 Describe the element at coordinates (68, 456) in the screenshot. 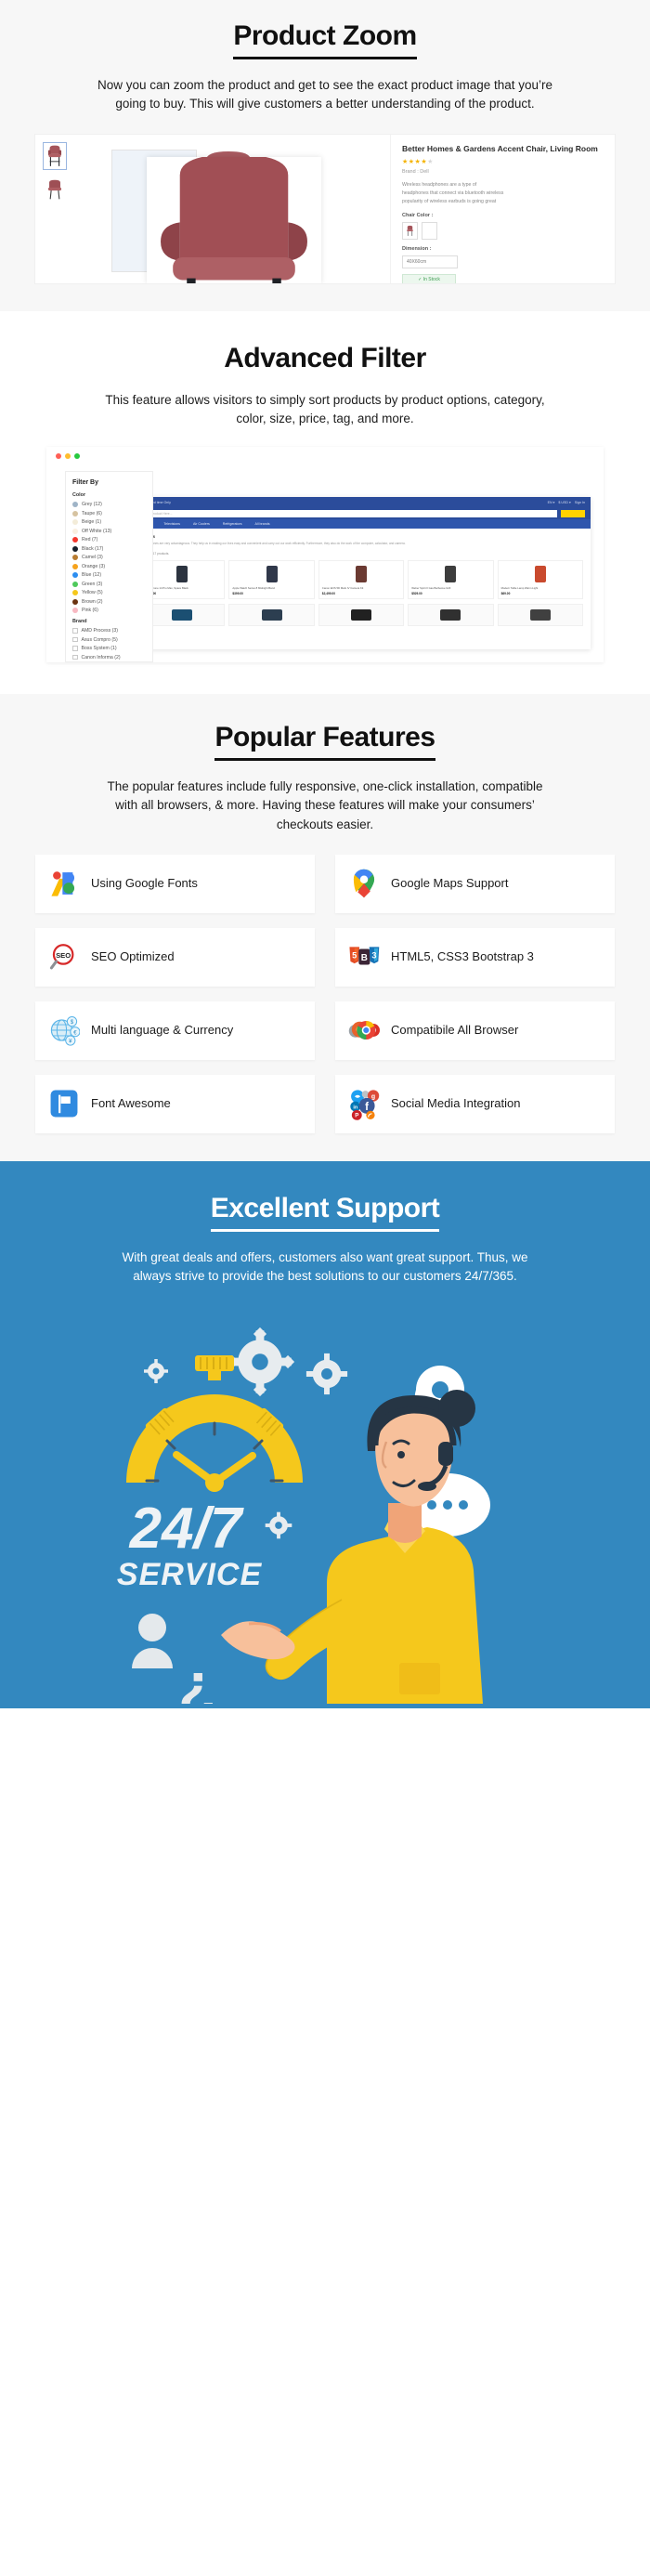

I see `minimize-icon` at that location.